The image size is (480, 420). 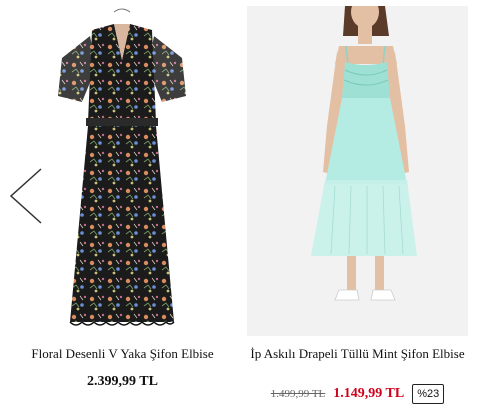 I want to click on chevron-left-icon, so click(x=25, y=196).